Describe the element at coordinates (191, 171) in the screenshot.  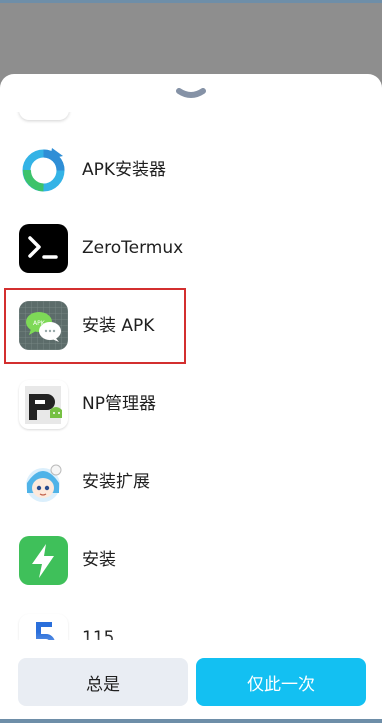
I see `list-item-apk-installer: APK安装器` at that location.